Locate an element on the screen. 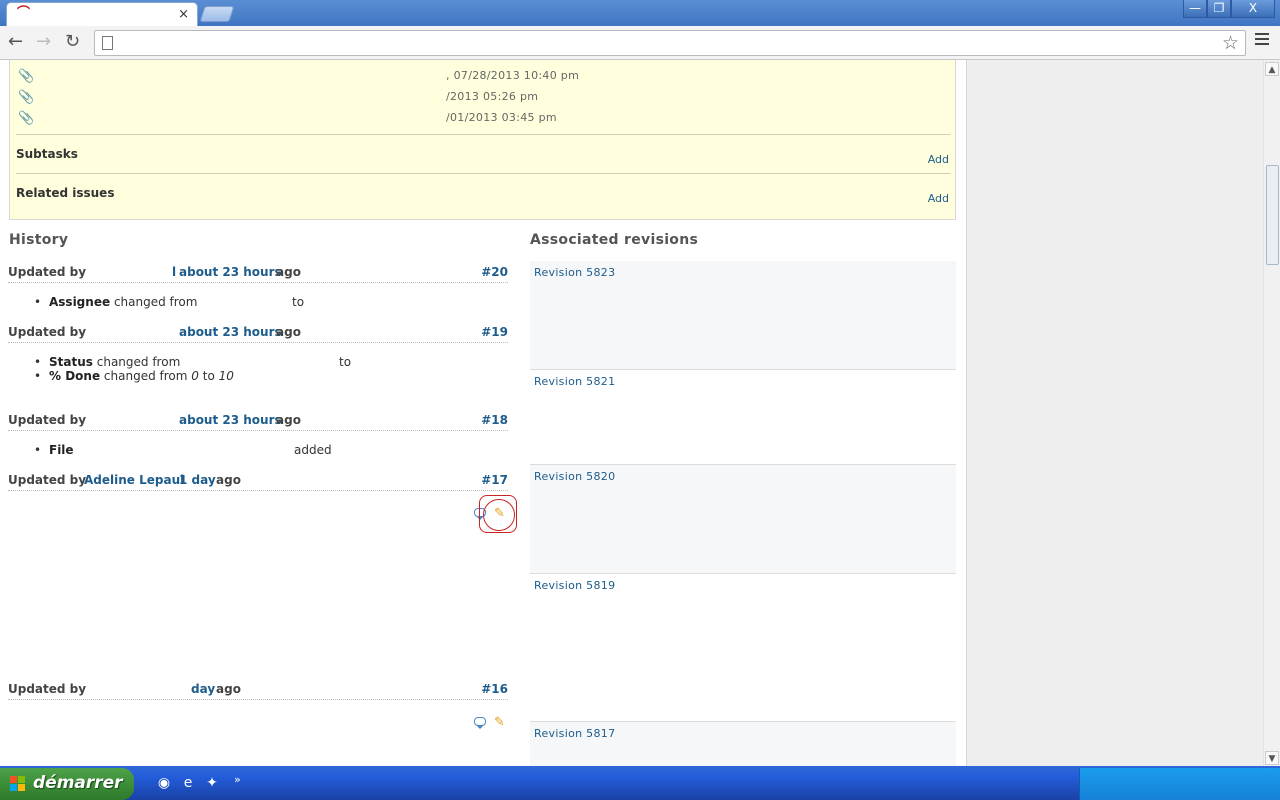  associated-revisions-title: Associated revisions is located at coordinates (614, 240).